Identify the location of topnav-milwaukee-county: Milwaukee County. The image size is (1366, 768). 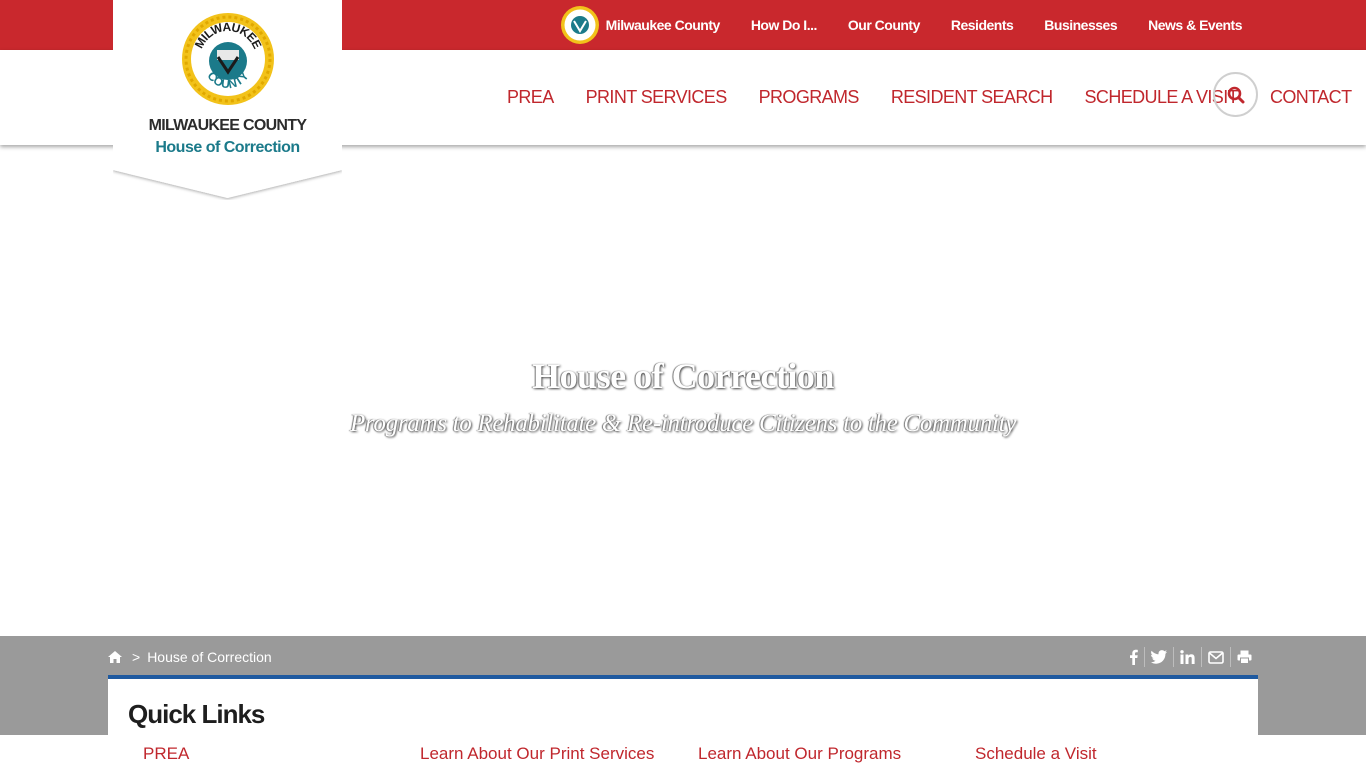
(663, 25).